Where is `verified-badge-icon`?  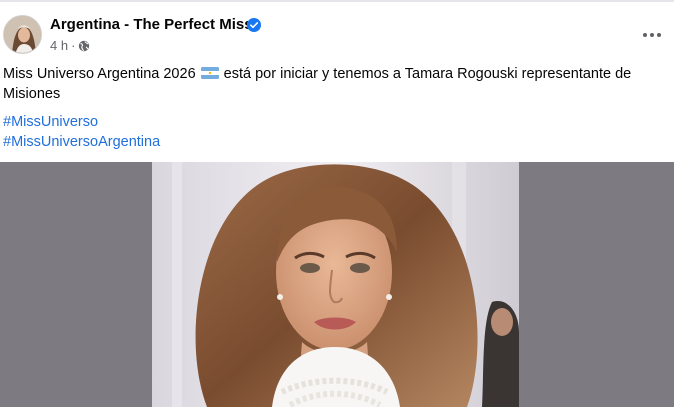 verified-badge-icon is located at coordinates (254, 25).